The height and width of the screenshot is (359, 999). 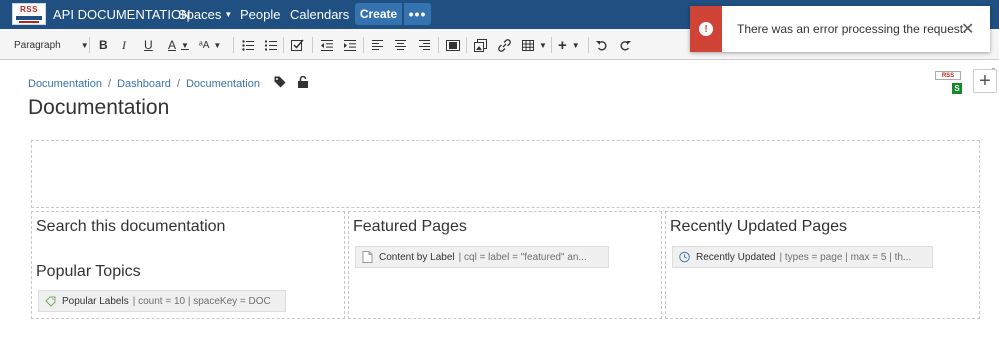 What do you see at coordinates (248, 45) in the screenshot?
I see `bullet-list-icon` at bounding box center [248, 45].